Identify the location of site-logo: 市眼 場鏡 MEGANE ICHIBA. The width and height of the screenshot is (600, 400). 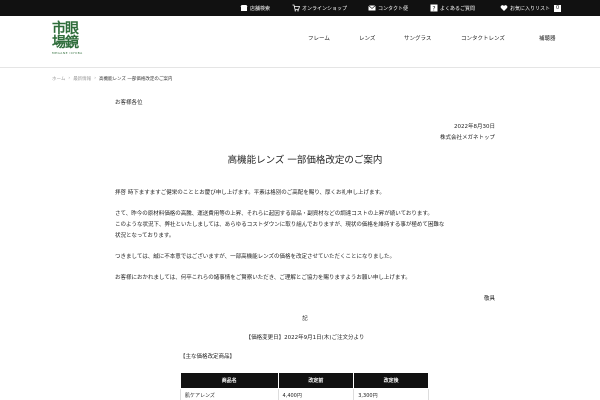
(70, 41).